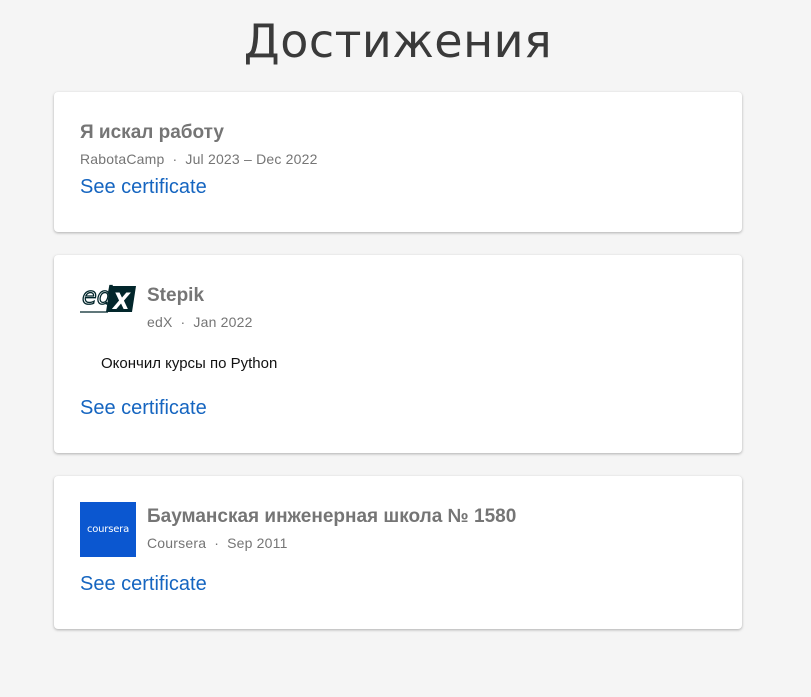  Describe the element at coordinates (122, 159) in the screenshot. I see `certificate-issuer: RabotaCamp` at that location.